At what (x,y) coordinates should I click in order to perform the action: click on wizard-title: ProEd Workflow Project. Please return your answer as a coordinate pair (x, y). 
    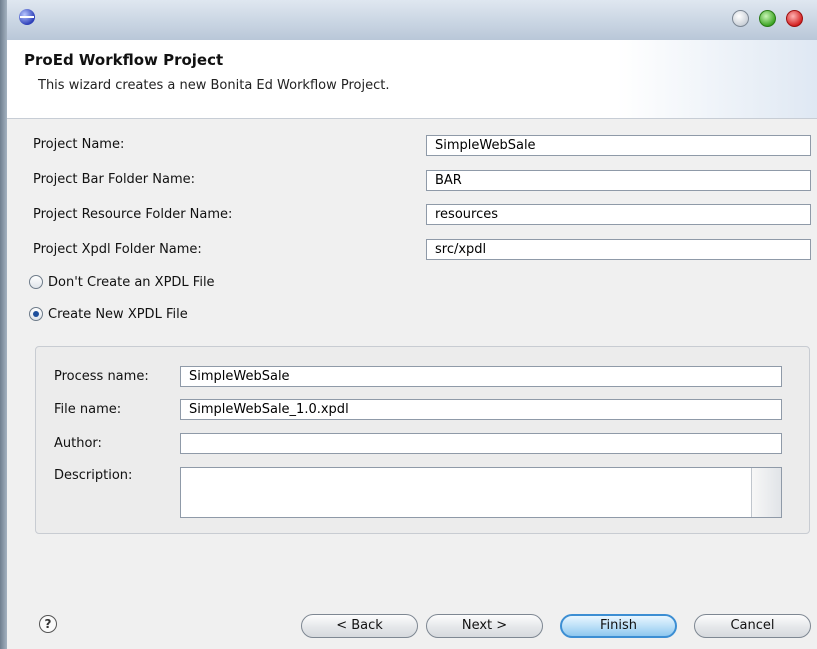
    Looking at the image, I should click on (124, 60).